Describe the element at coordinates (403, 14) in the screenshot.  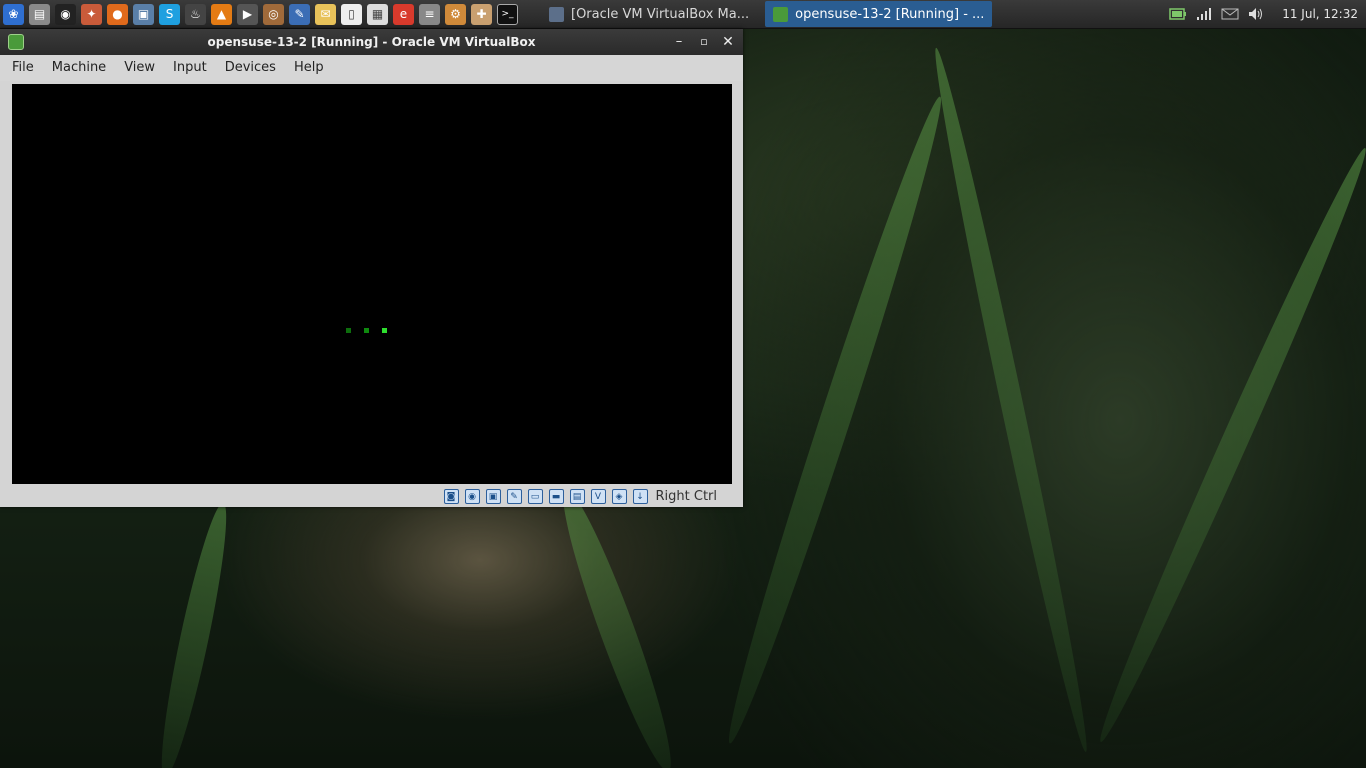
I see `pdf-reader-icon: e` at that location.